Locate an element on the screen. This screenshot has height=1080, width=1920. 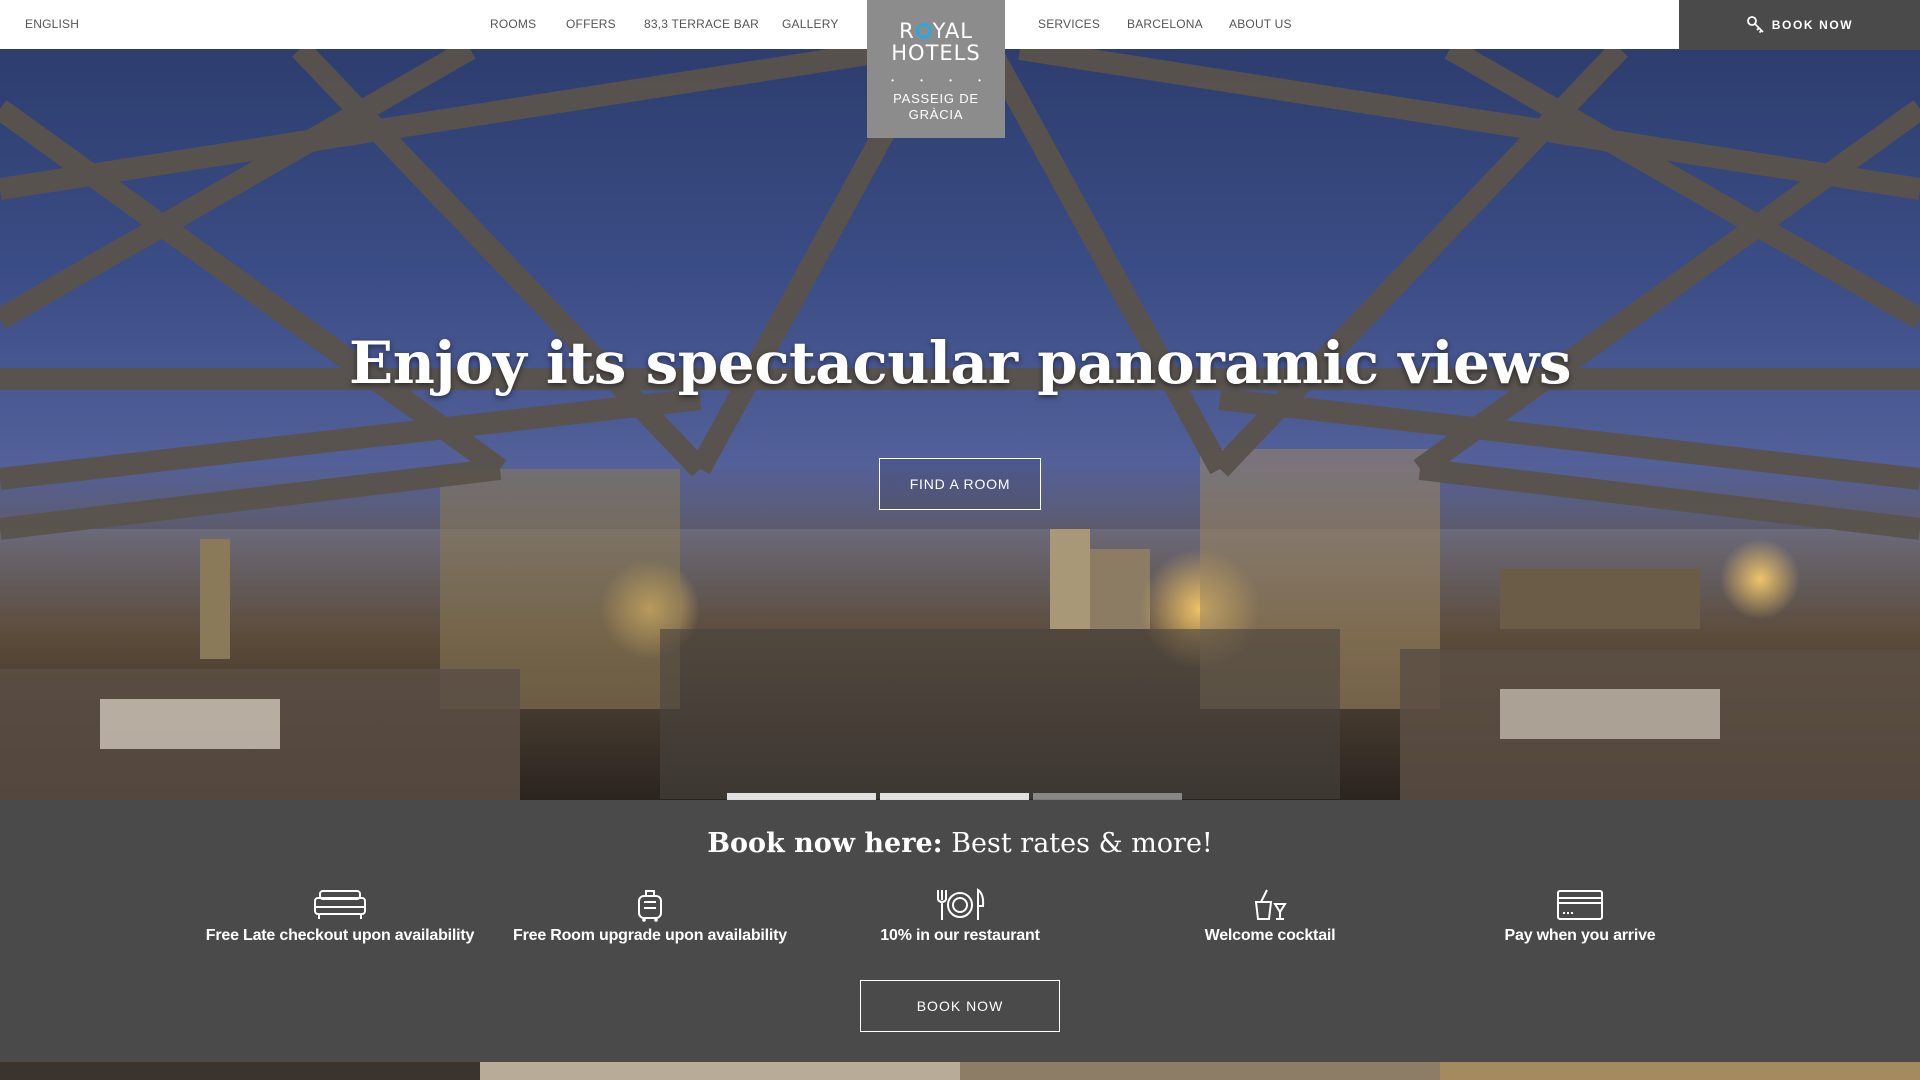
benefit-label: Welcome cocktail is located at coordinates (1270, 935).